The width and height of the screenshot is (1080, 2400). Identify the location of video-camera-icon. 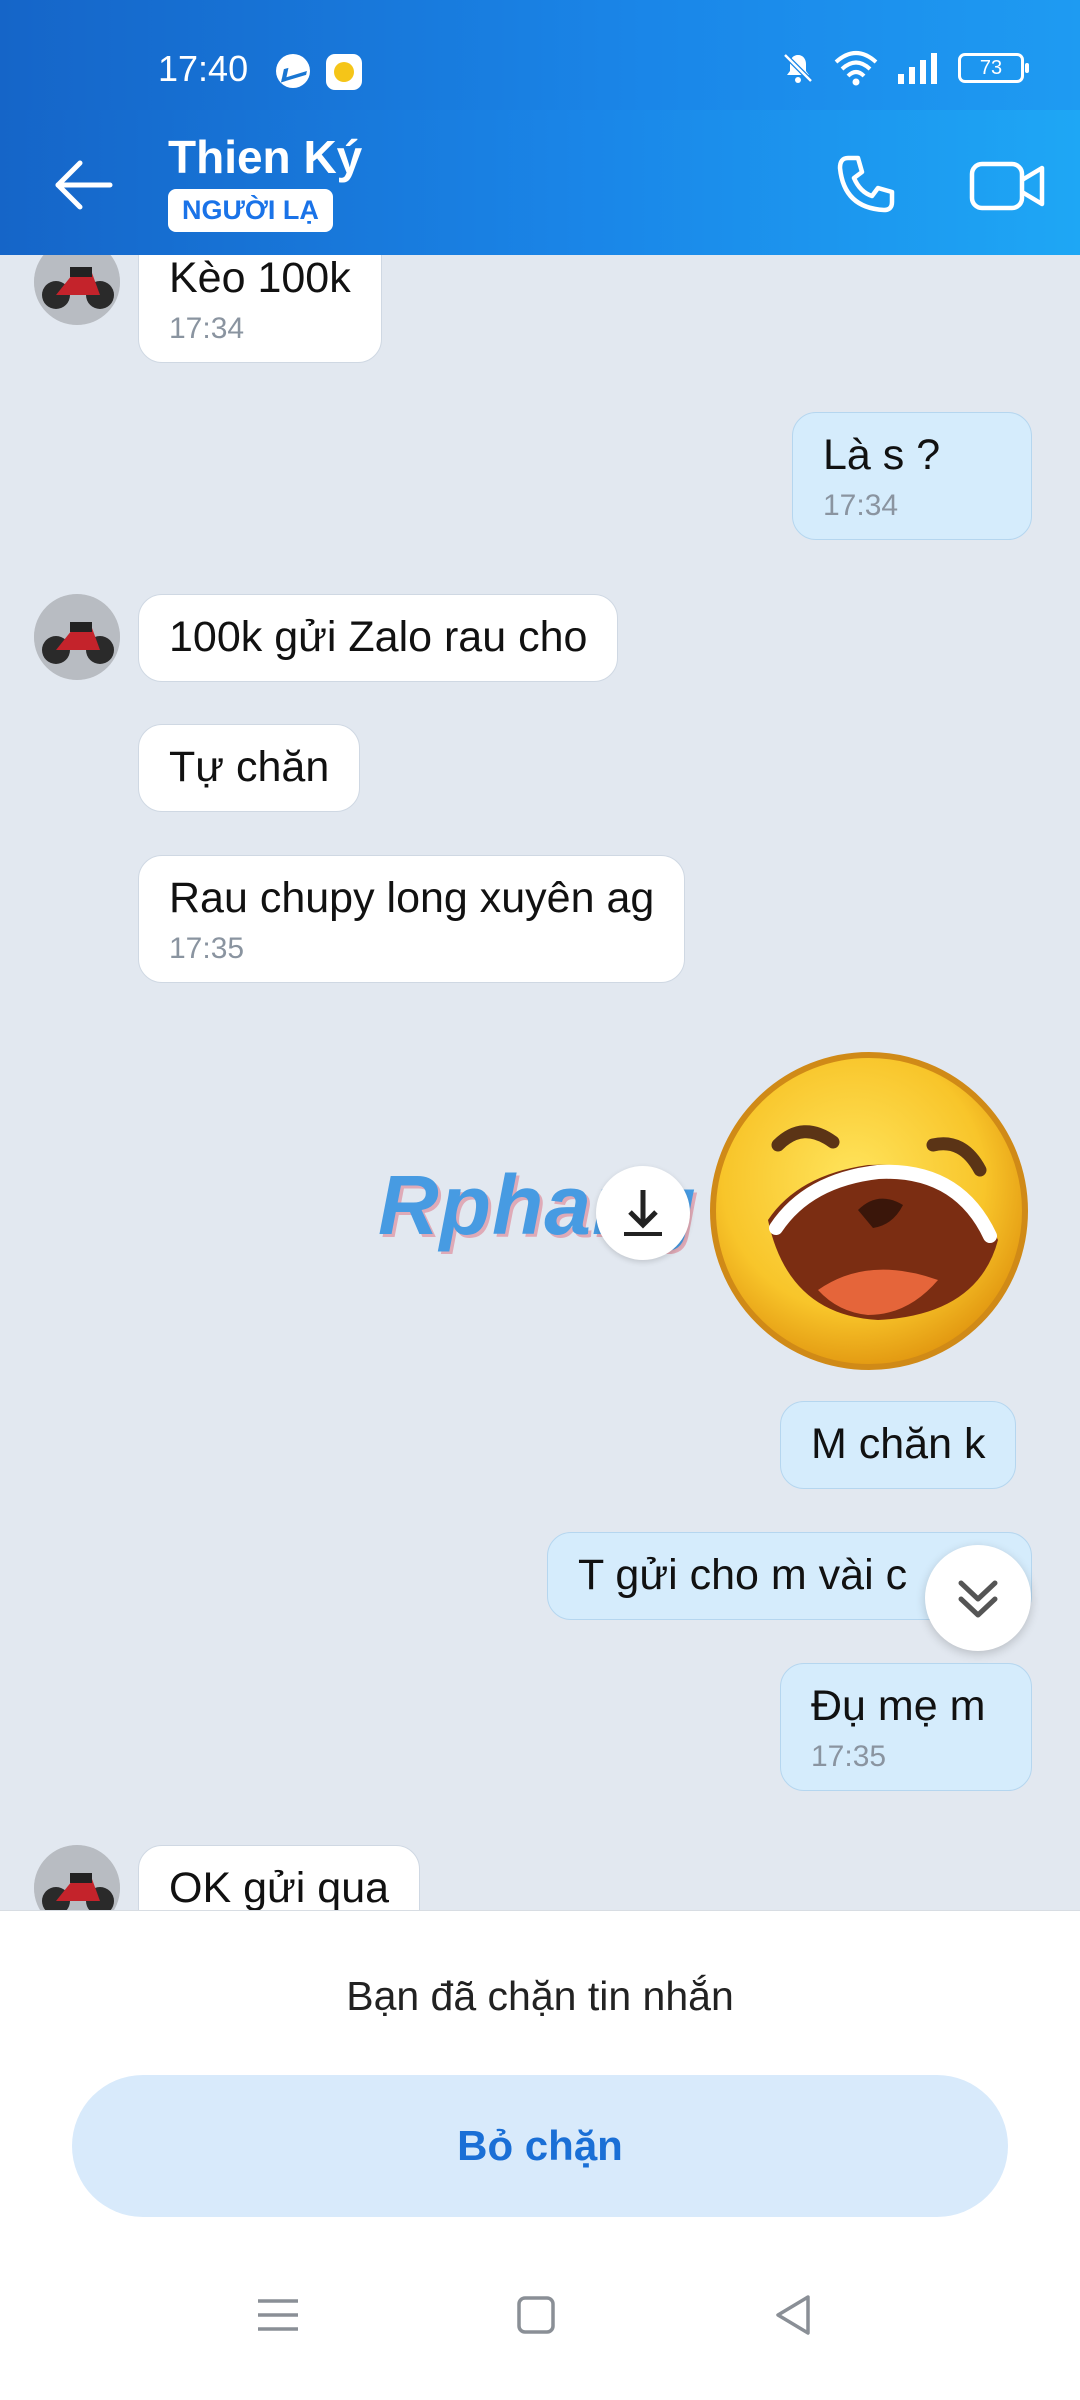
(1007, 186).